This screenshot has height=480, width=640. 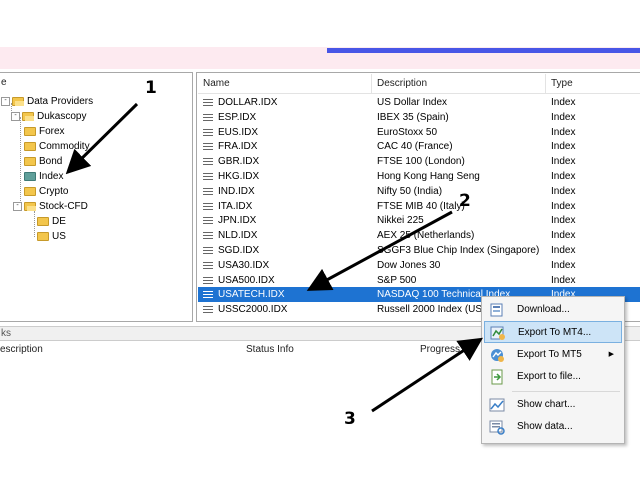 What do you see at coordinates (350, 419) in the screenshot?
I see `annotation-number-3: 3` at bounding box center [350, 419].